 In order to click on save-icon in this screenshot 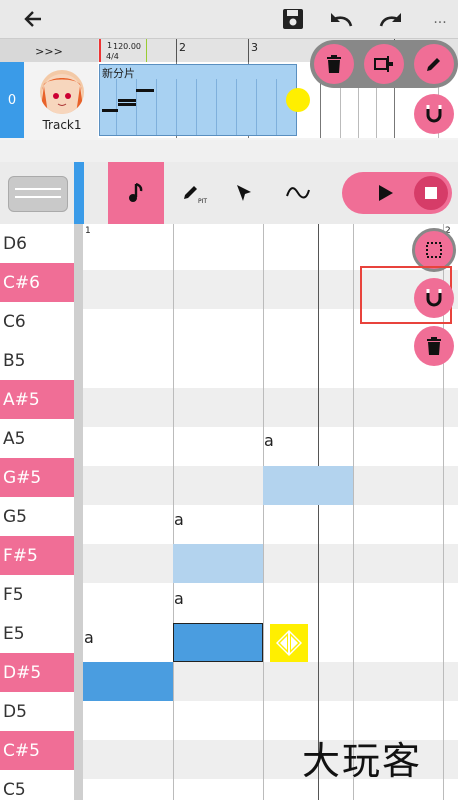, I will do `click(293, 19)`.